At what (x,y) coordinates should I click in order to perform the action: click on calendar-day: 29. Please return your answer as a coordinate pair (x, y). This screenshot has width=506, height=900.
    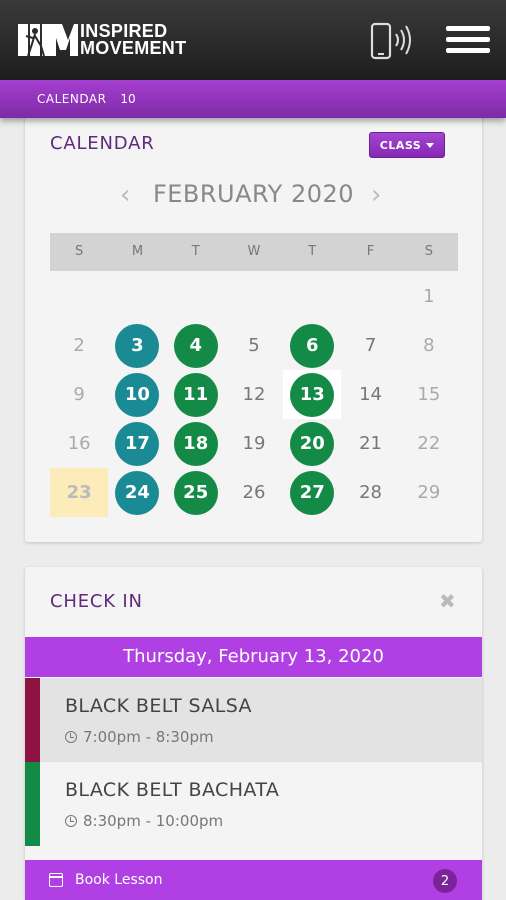
    Looking at the image, I should click on (429, 492).